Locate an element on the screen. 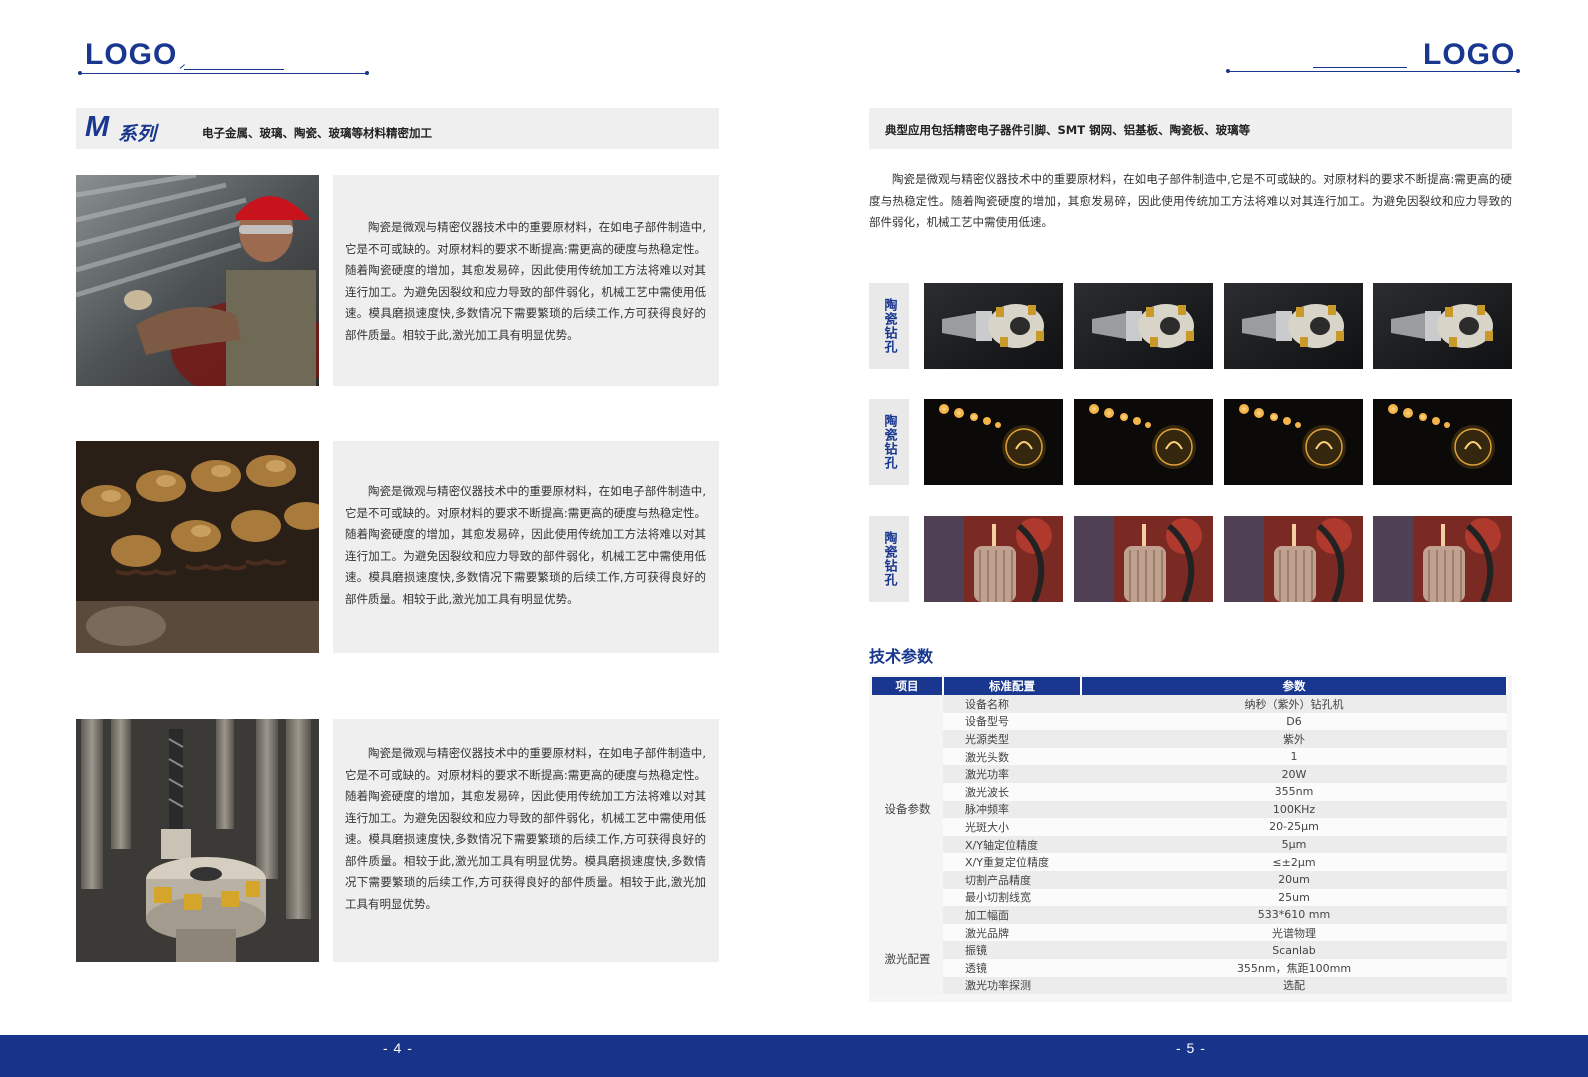 The height and width of the screenshot is (1077, 1588). left-logo: LOGO is located at coordinates (131, 54).